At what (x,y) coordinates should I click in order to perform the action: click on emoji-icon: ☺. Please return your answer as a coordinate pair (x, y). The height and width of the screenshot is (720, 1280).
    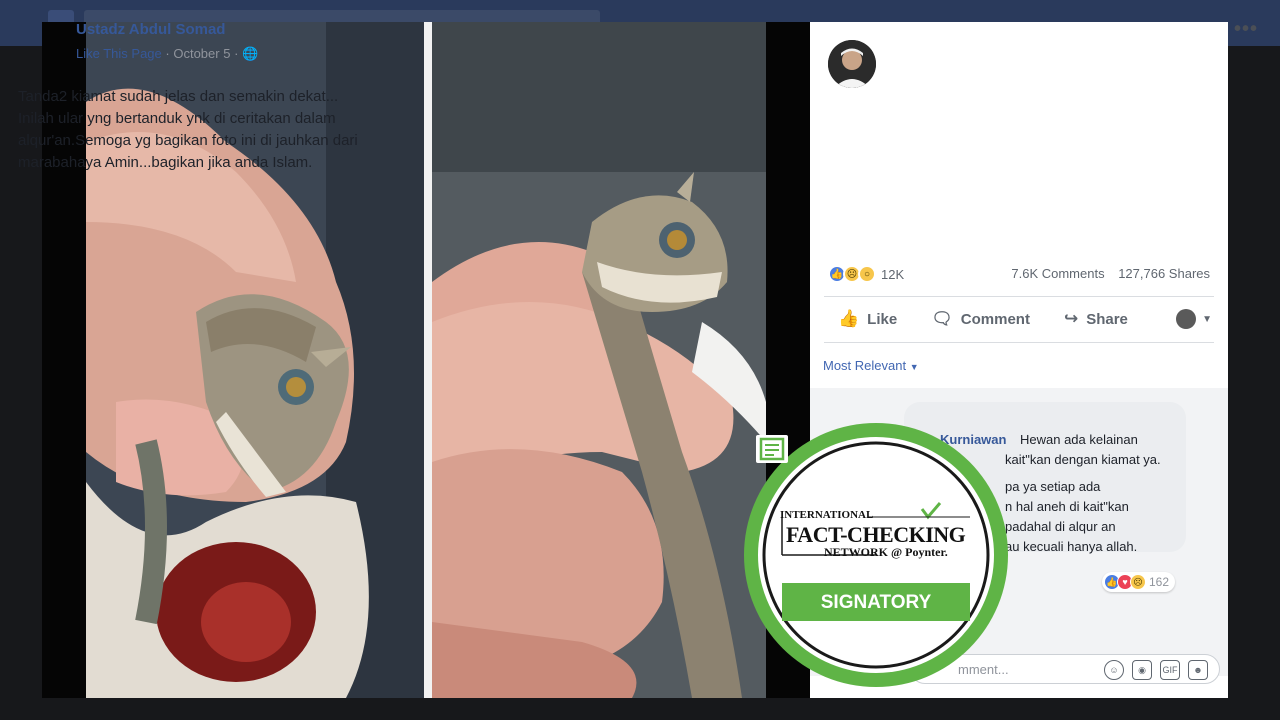
    Looking at the image, I should click on (1114, 670).